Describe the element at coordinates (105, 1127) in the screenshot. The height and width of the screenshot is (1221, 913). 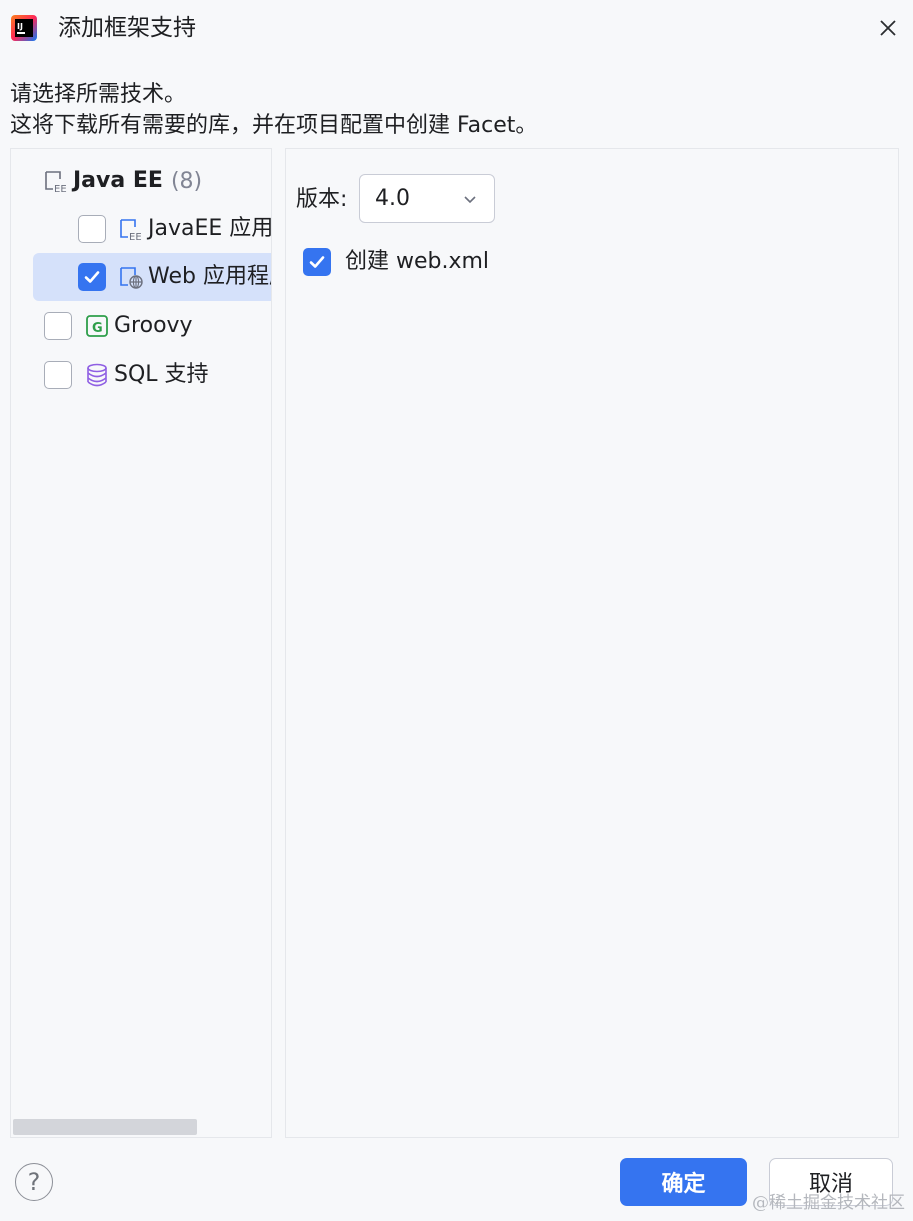
I see `horizontal-scrollbar` at that location.